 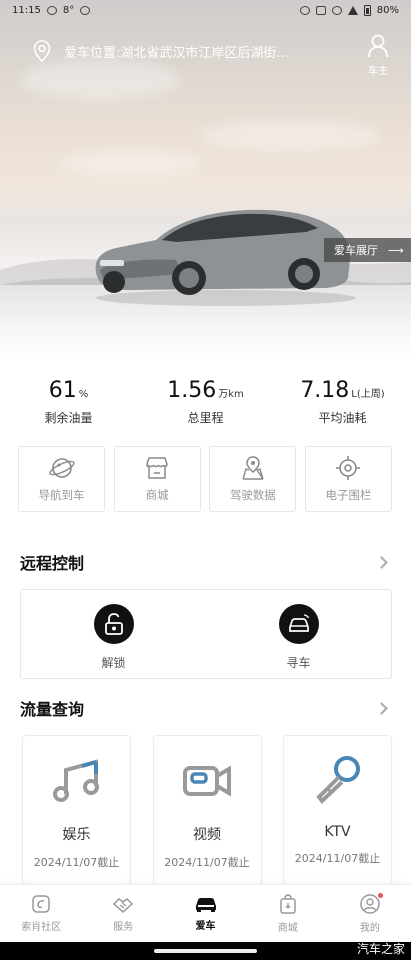 I want to click on showroom-button: 爱车展厅 ⟶, so click(x=367, y=250).